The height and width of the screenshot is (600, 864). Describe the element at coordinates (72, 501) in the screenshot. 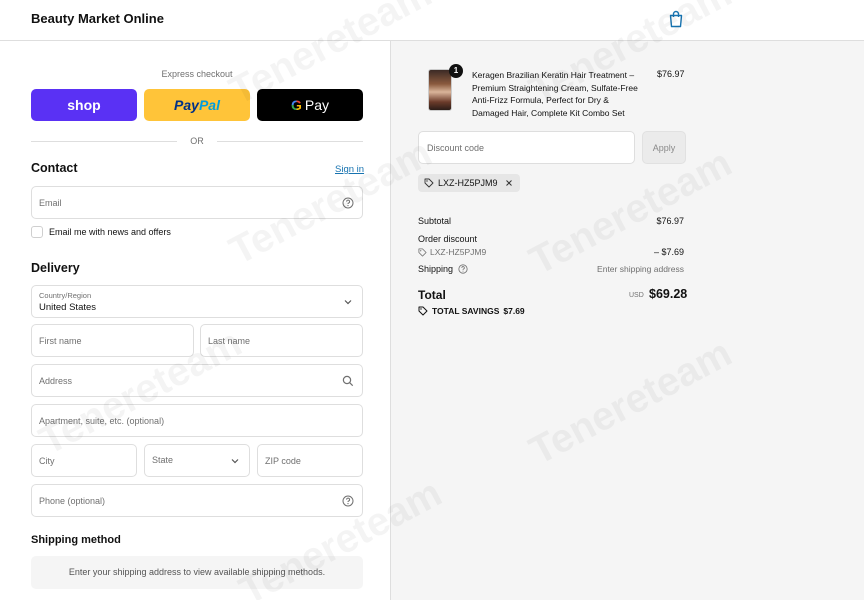

I see `phone-placeholder: Phone (optional)` at that location.